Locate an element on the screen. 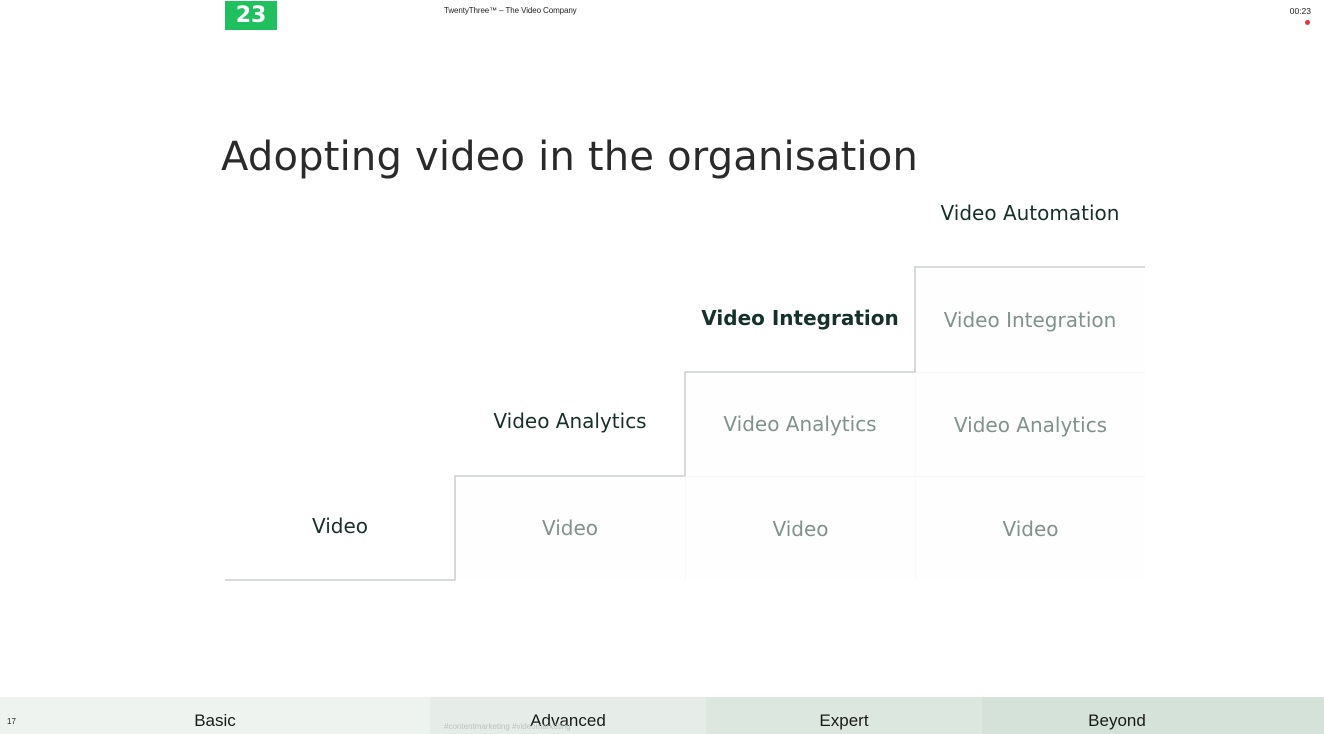 The image size is (1324, 734). logo: 23 is located at coordinates (251, 15).